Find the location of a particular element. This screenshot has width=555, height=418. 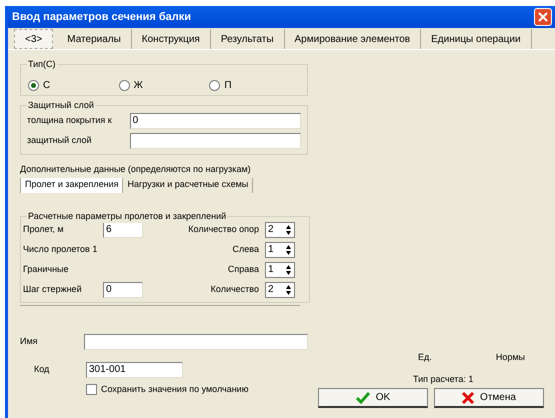

field-label: защитный слой is located at coordinates (60, 141).